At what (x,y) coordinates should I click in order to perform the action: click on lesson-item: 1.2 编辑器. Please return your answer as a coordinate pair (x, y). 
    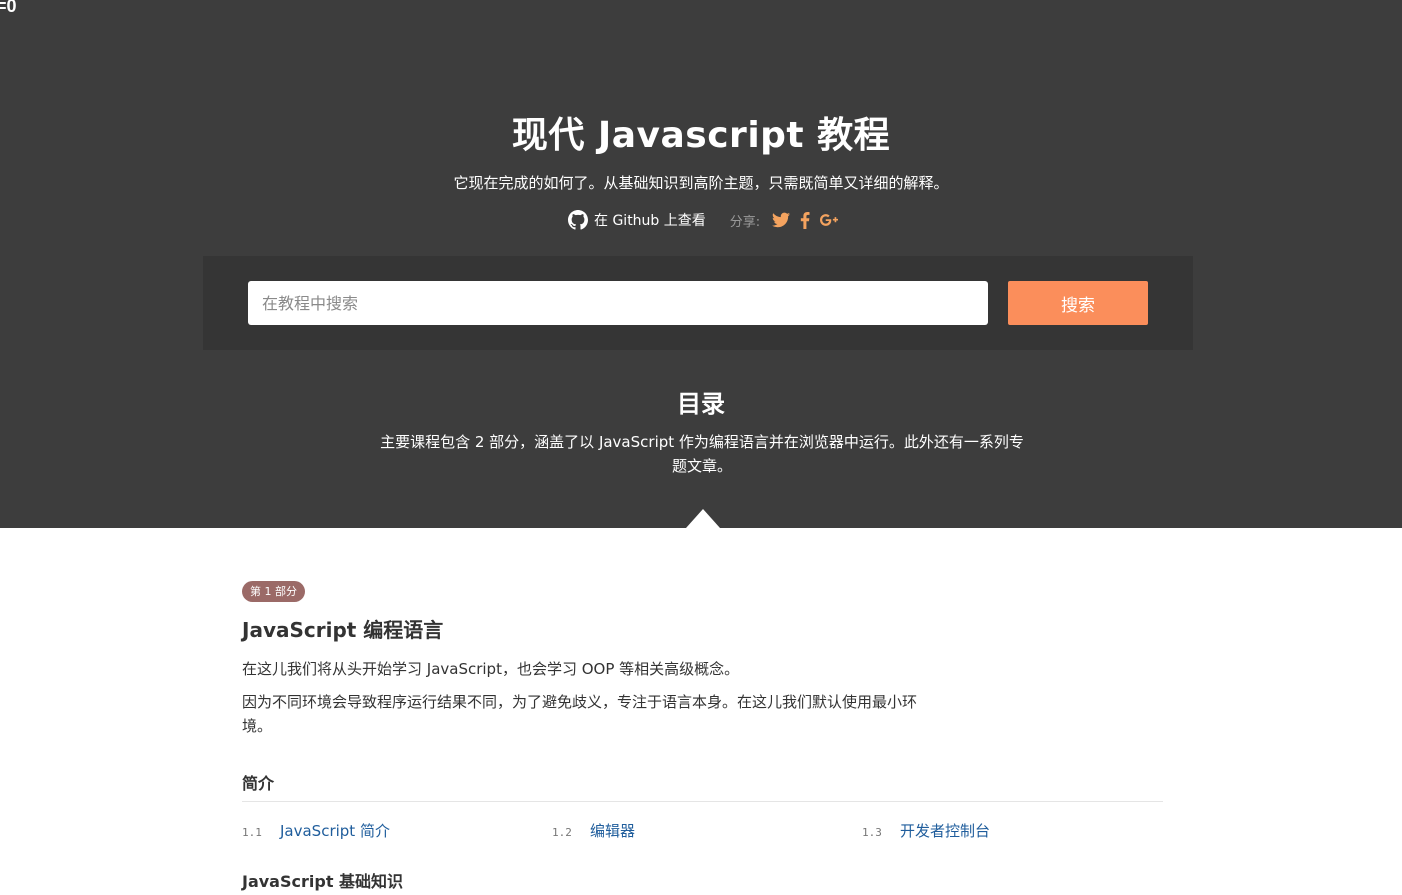
    Looking at the image, I should click on (593, 830).